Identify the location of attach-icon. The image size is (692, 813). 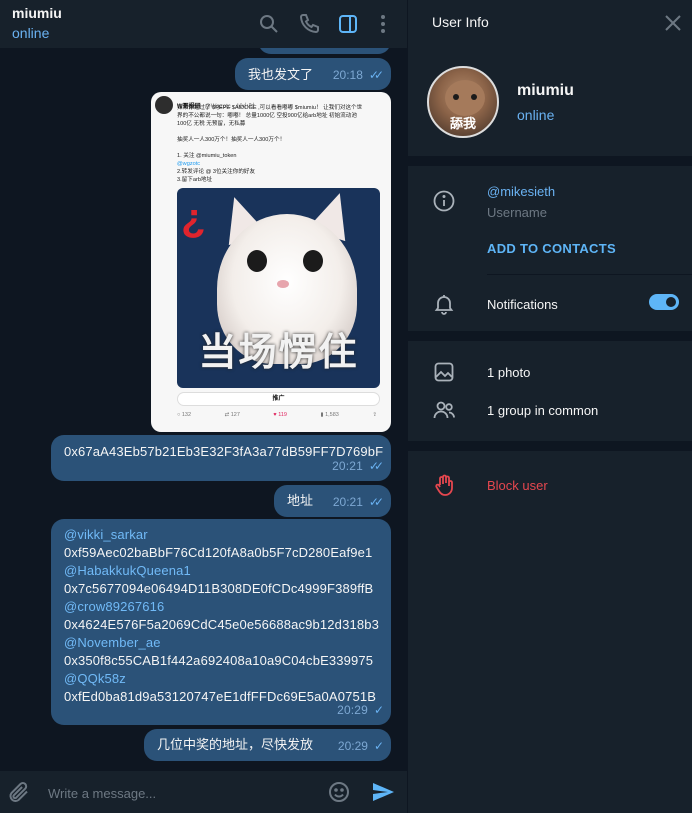
(19, 792).